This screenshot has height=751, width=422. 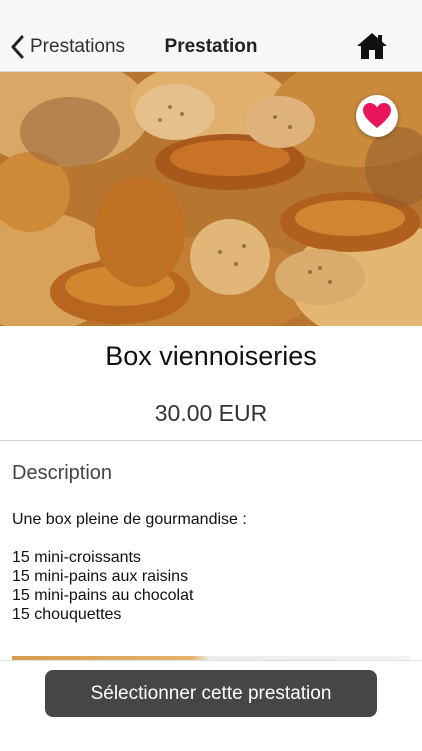 What do you see at coordinates (67, 614) in the screenshot?
I see `description-item: 15 chouquettes` at bounding box center [67, 614].